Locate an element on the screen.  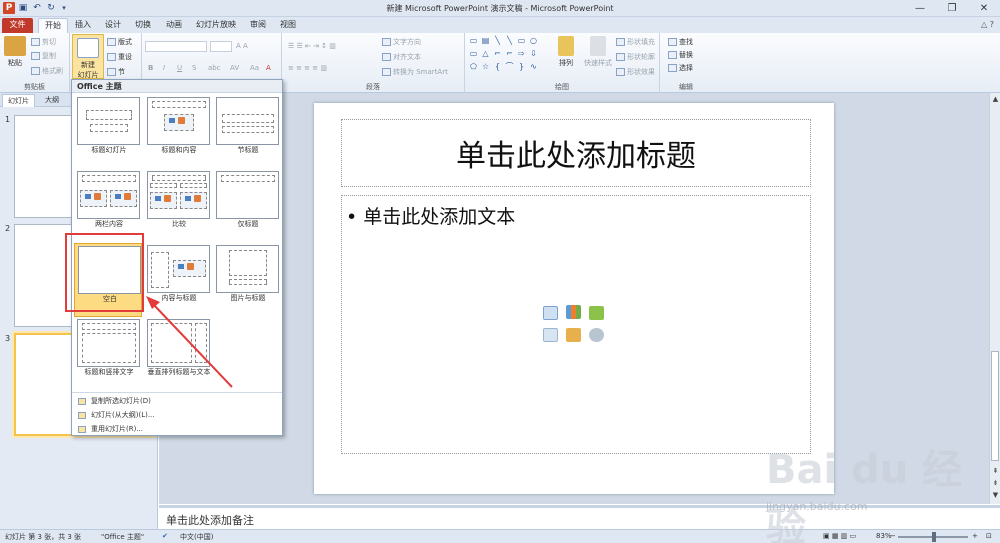
font-color-button: A is located at coordinates (268, 68).